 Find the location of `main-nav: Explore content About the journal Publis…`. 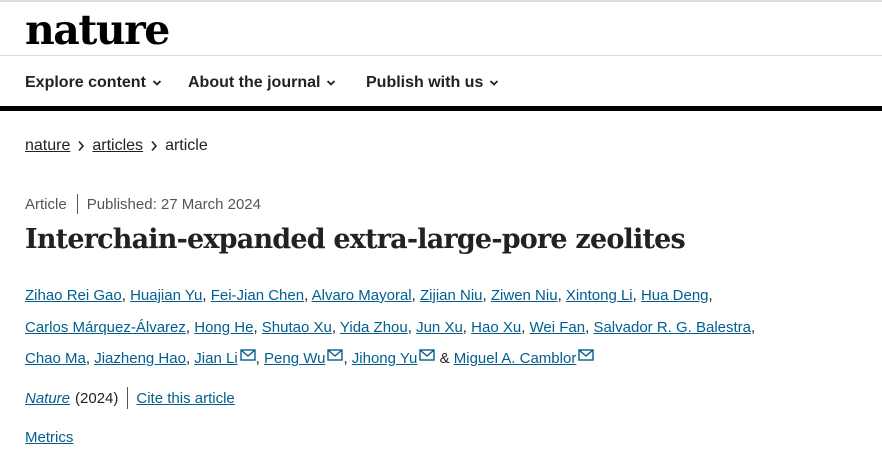

main-nav: Explore content About the journal Publis… is located at coordinates (441, 84).